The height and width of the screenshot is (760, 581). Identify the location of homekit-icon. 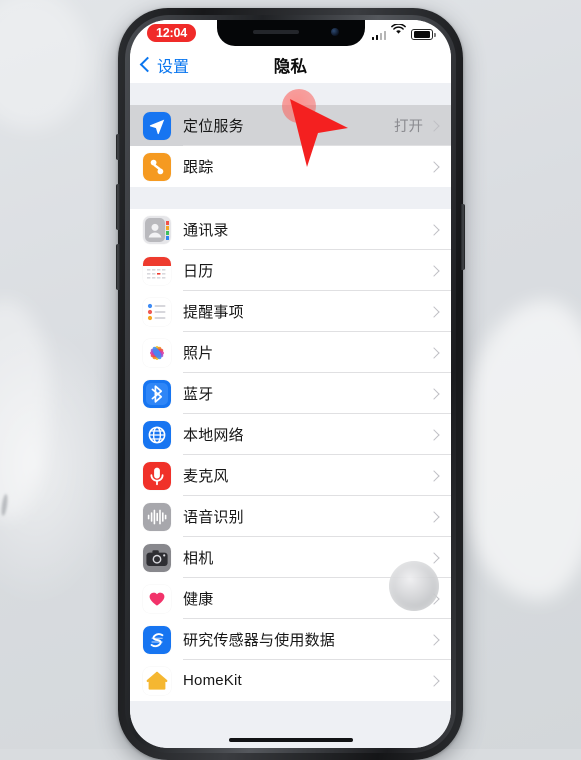
(157, 681).